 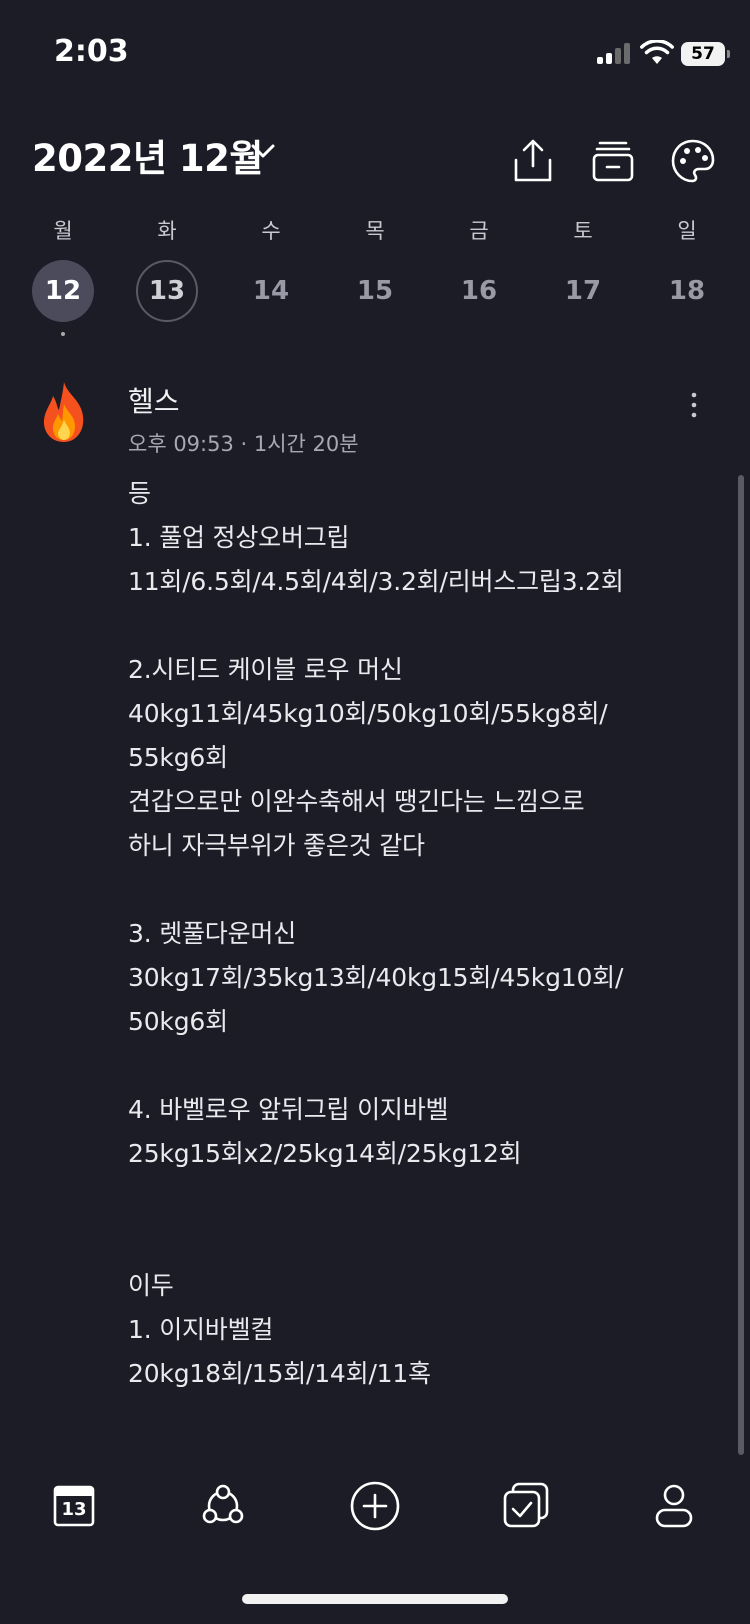 What do you see at coordinates (705, 54) in the screenshot?
I see `battery-indicator: 57` at bounding box center [705, 54].